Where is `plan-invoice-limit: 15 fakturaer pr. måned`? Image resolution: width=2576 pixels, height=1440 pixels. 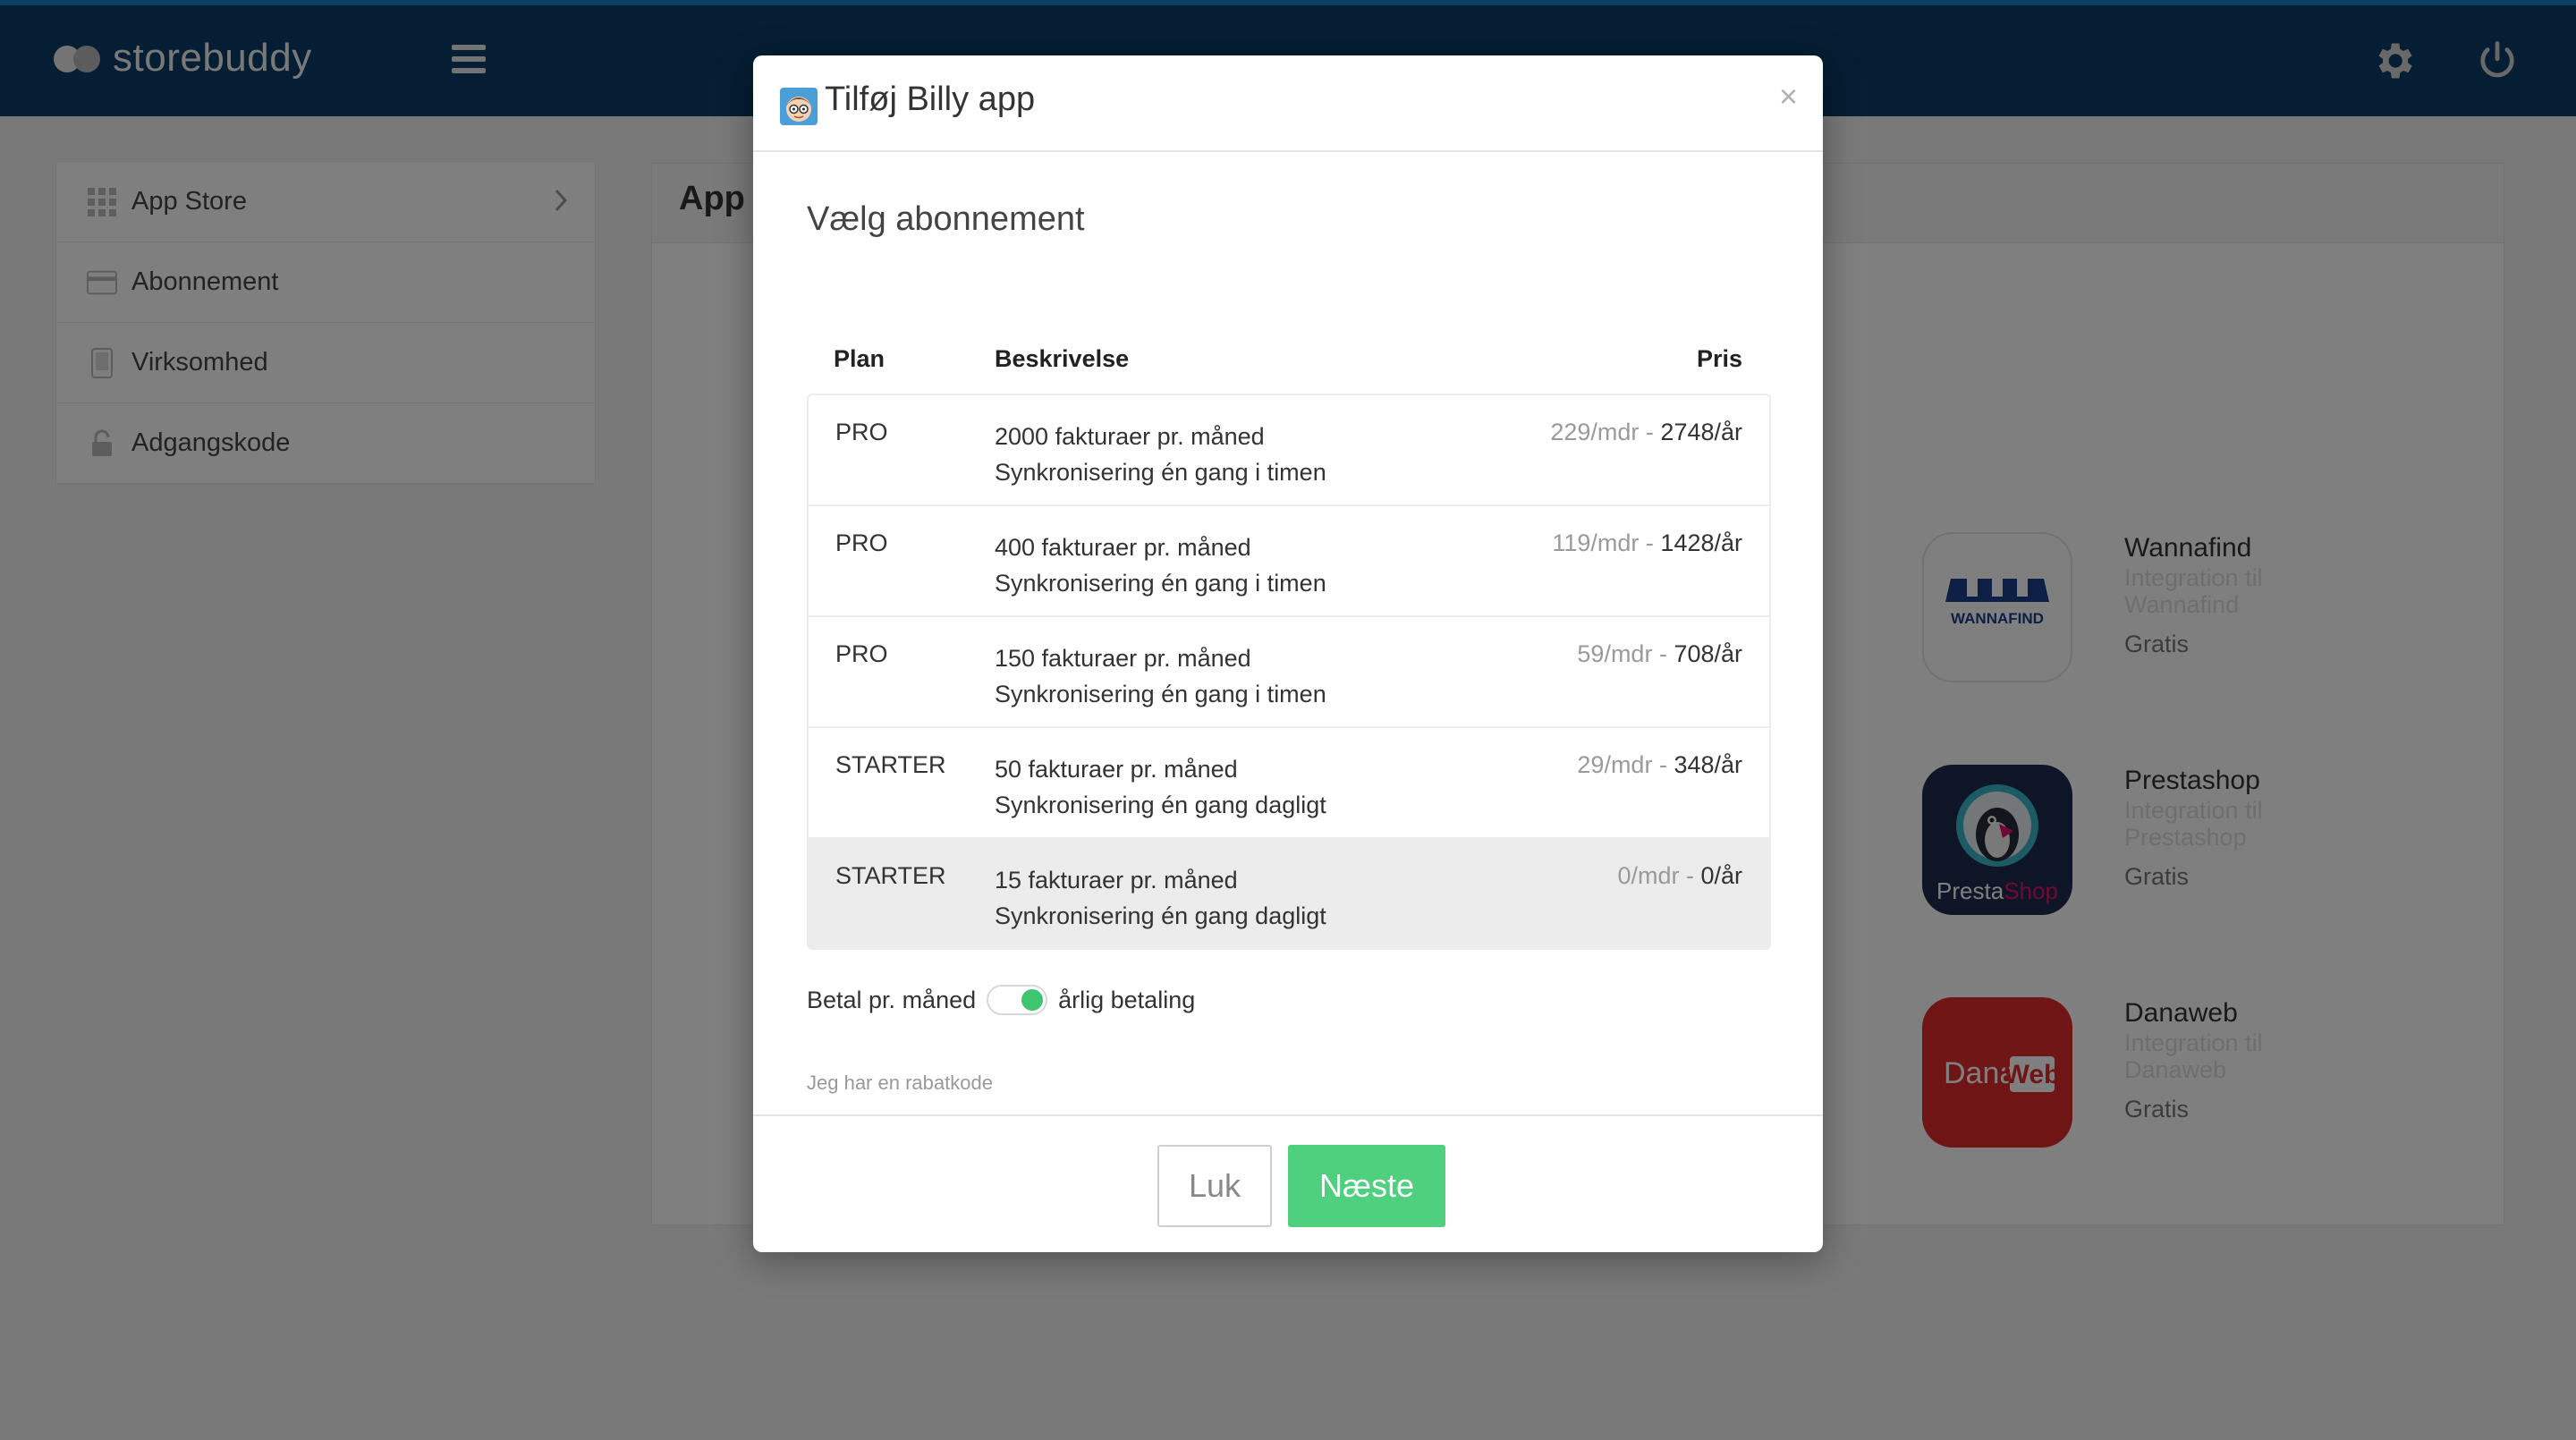 plan-invoice-limit: 15 fakturaer pr. måned is located at coordinates (1116, 881).